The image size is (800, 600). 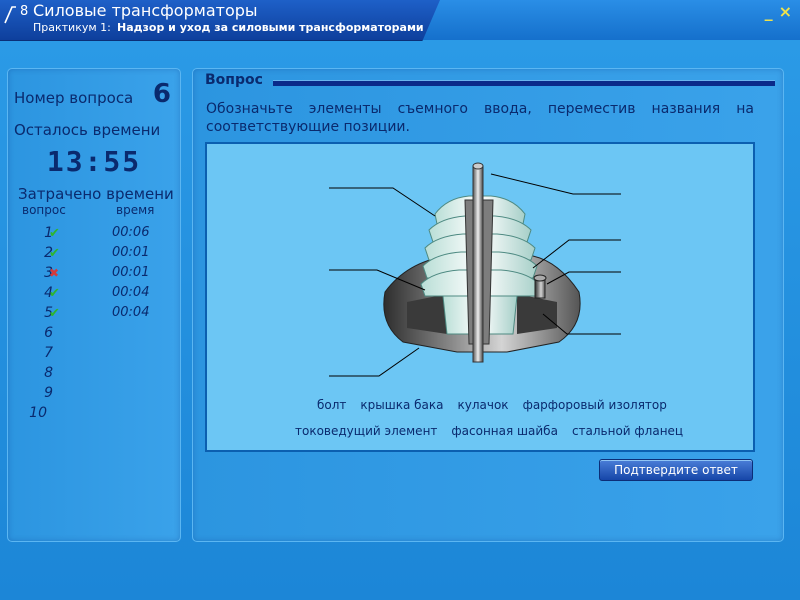 What do you see at coordinates (595, 405) in the screenshot?
I see `draggable-label: фарфоровый изолятор` at bounding box center [595, 405].